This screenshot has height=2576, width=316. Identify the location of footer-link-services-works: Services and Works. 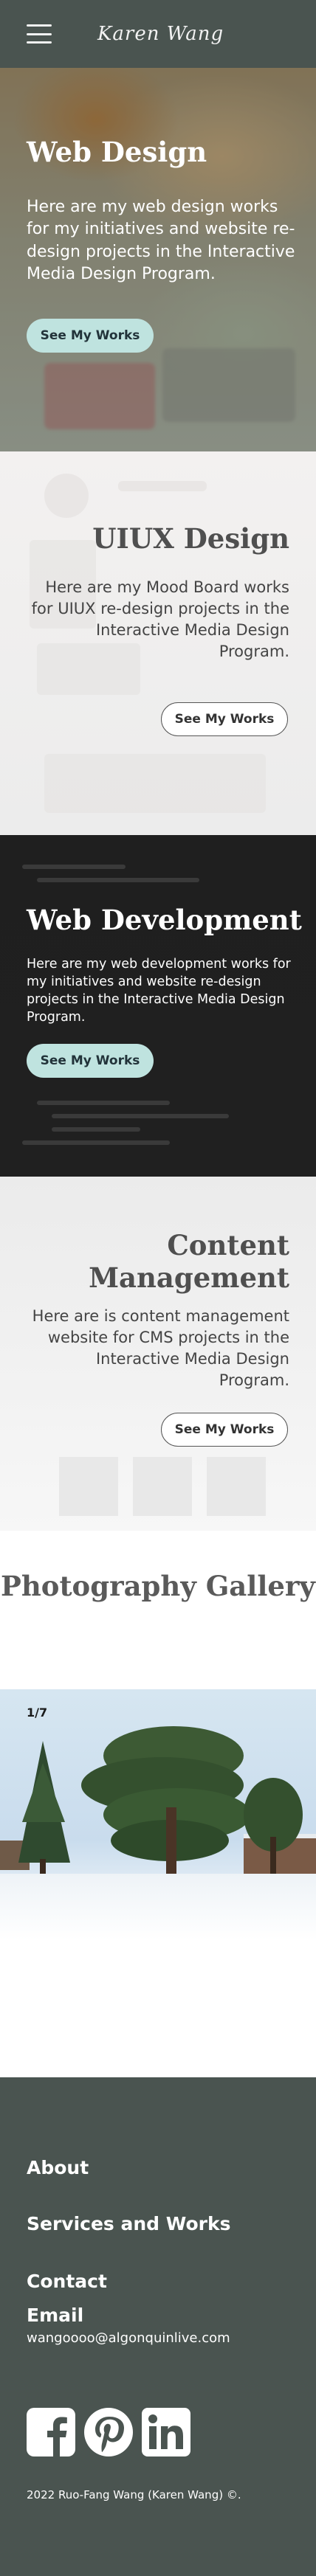
(128, 2224).